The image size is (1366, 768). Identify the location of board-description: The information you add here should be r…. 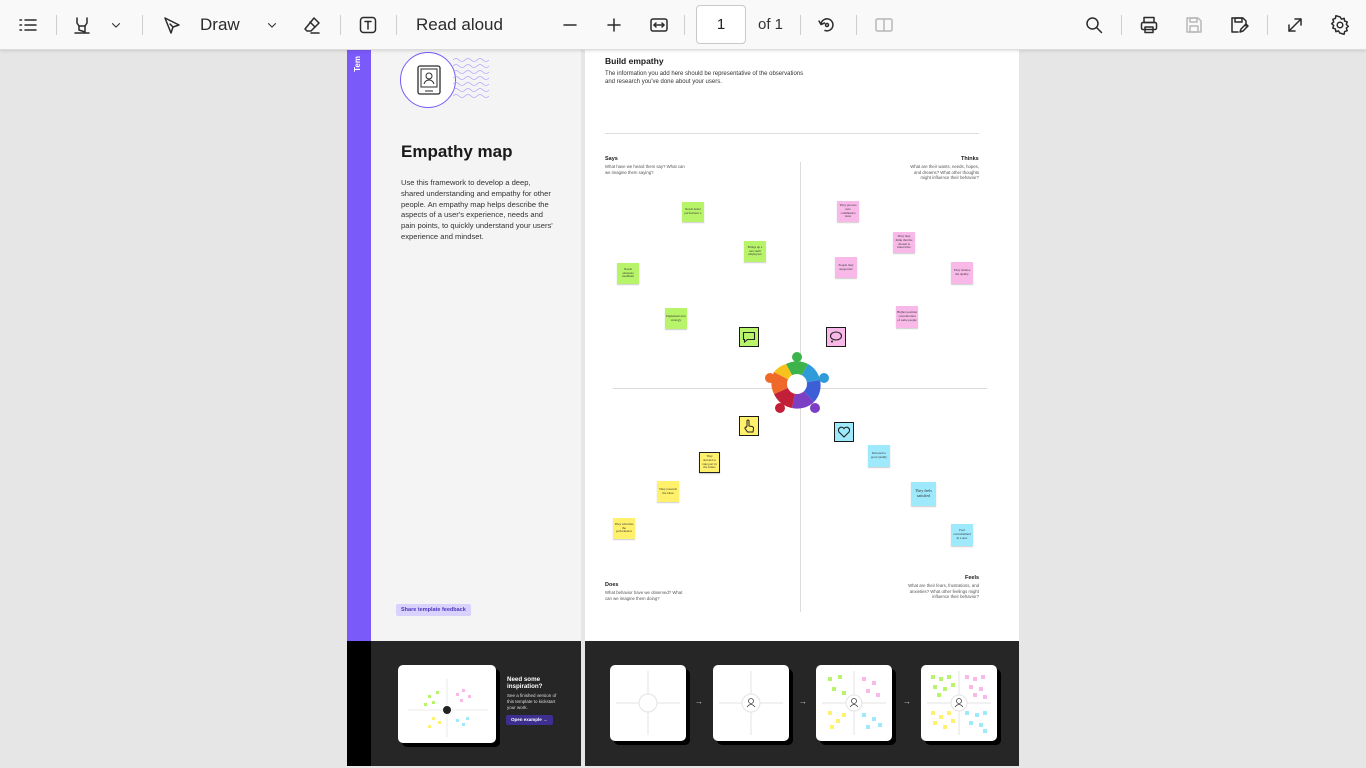
(704, 78).